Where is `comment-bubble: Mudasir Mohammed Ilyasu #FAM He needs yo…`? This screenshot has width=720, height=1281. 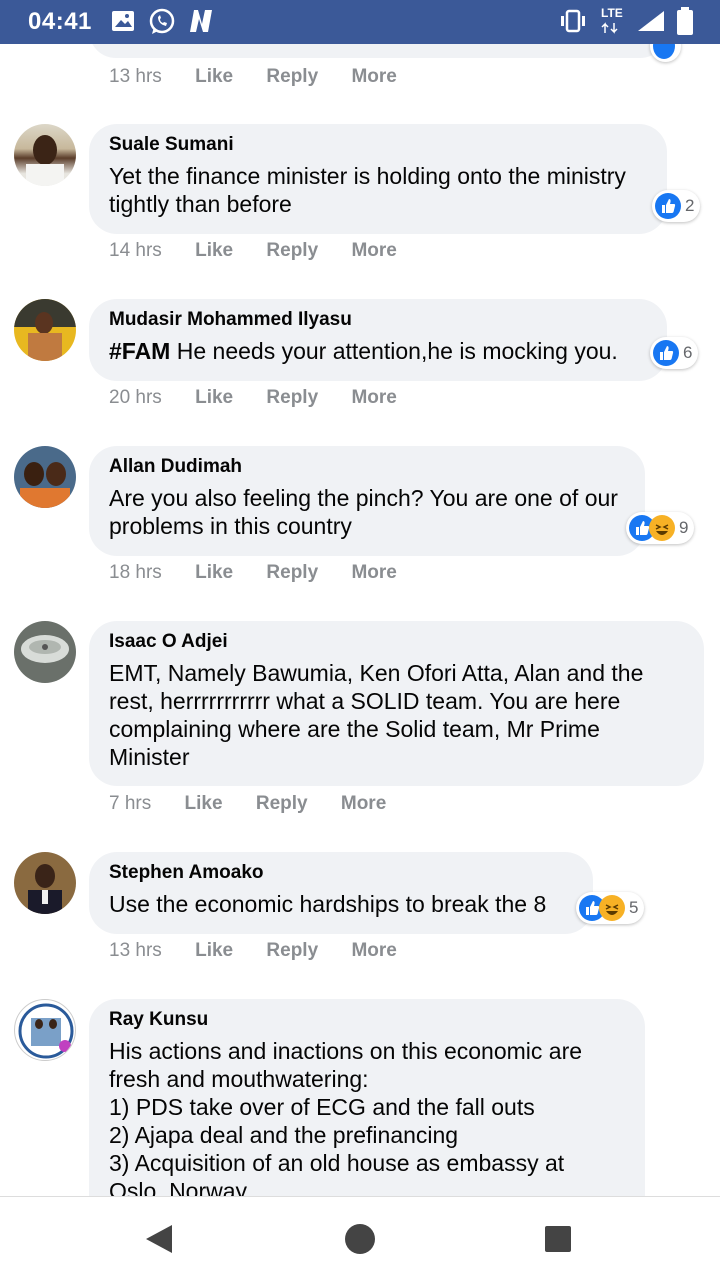 comment-bubble: Mudasir Mohammed Ilyasu #FAM He needs yo… is located at coordinates (378, 340).